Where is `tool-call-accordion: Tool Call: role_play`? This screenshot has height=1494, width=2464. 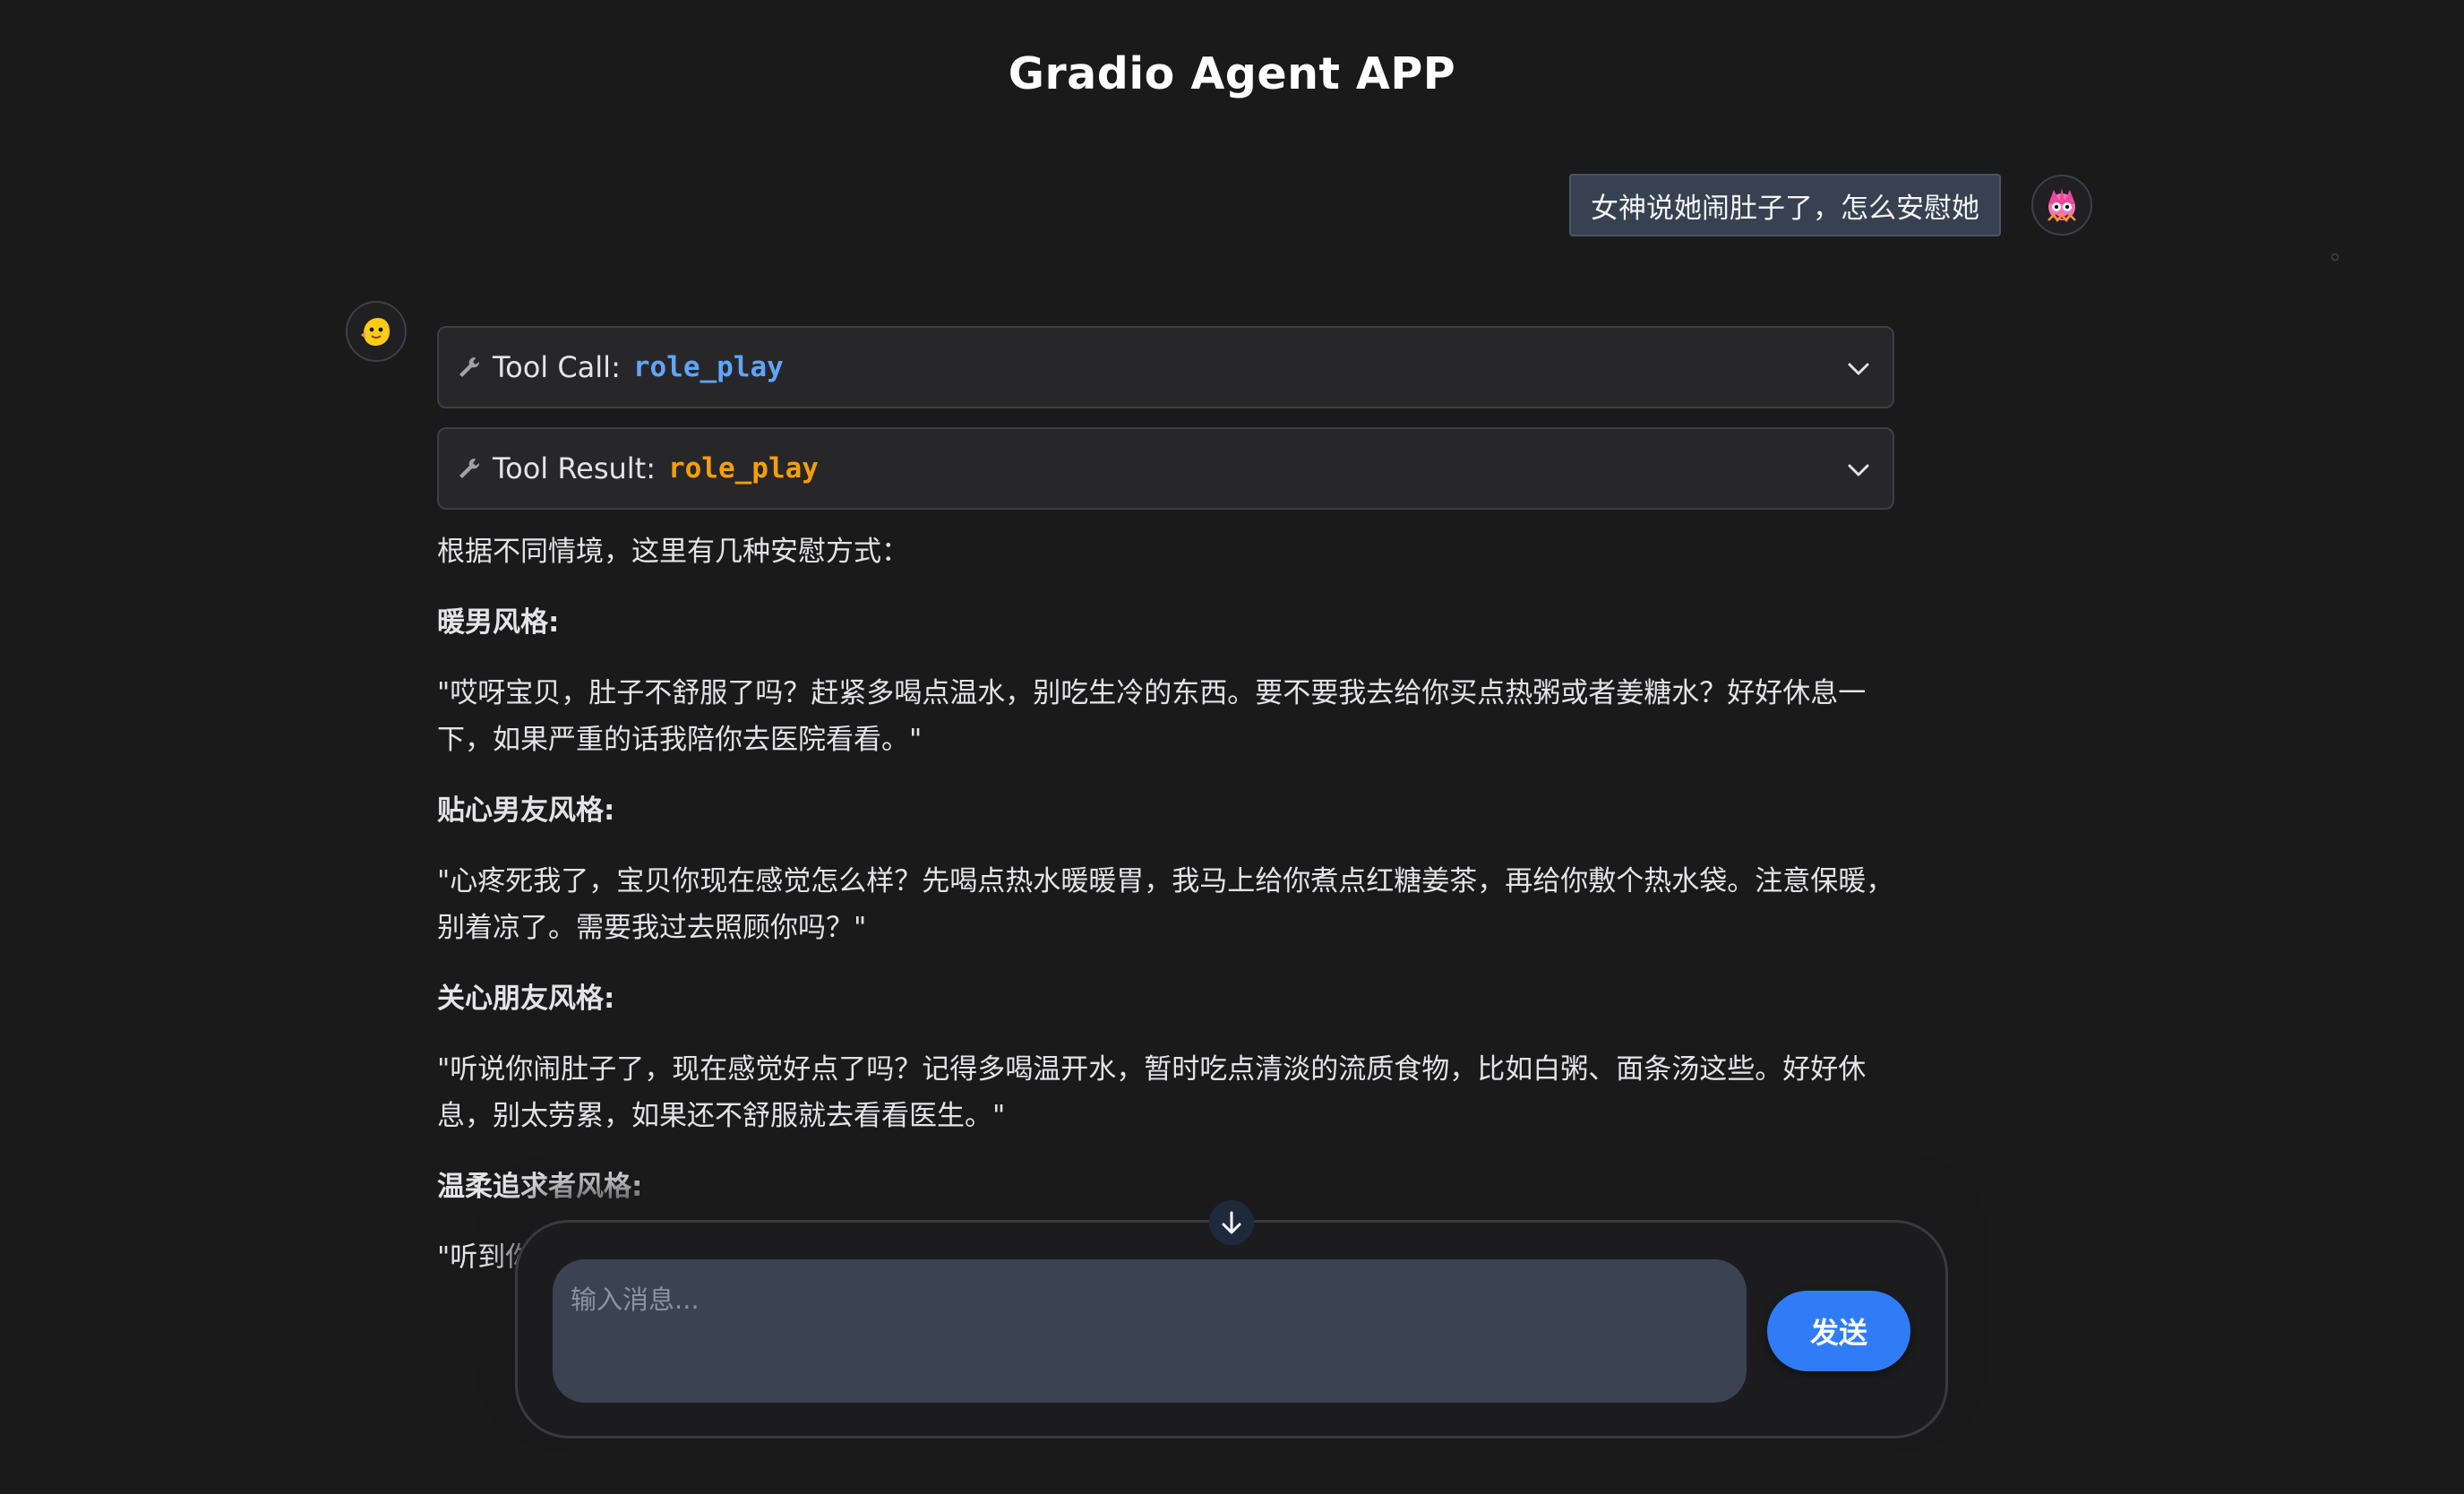
tool-call-accordion: Tool Call: role_play is located at coordinates (1165, 367).